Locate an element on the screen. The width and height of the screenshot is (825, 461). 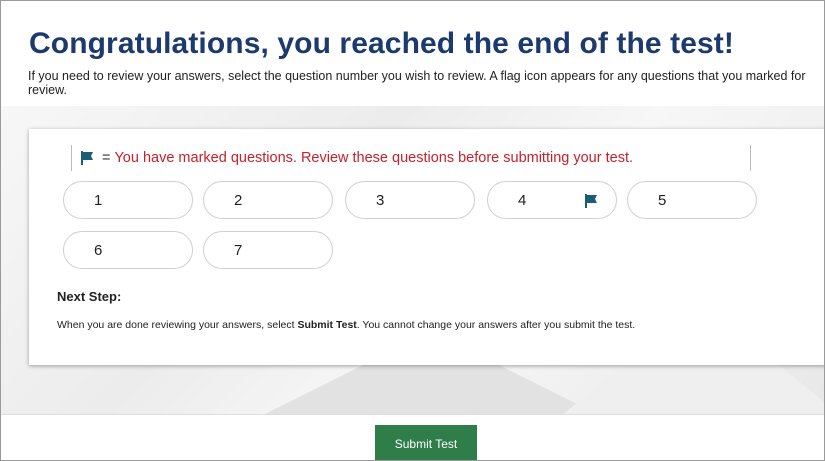
question-button-5: 5 is located at coordinates (692, 200).